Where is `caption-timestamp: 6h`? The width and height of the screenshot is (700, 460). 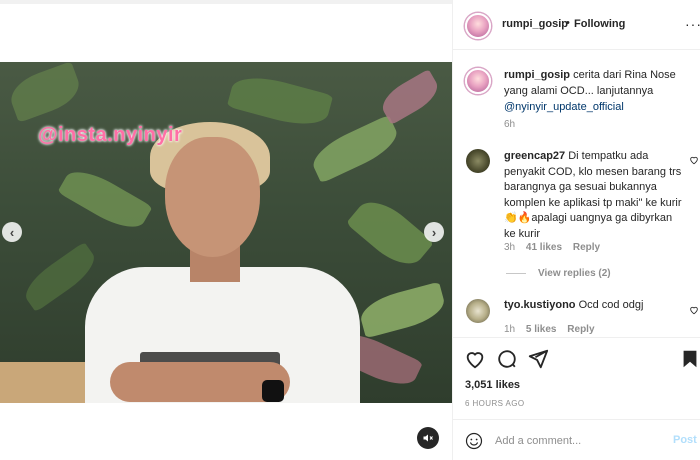 caption-timestamp: 6h is located at coordinates (509, 124).